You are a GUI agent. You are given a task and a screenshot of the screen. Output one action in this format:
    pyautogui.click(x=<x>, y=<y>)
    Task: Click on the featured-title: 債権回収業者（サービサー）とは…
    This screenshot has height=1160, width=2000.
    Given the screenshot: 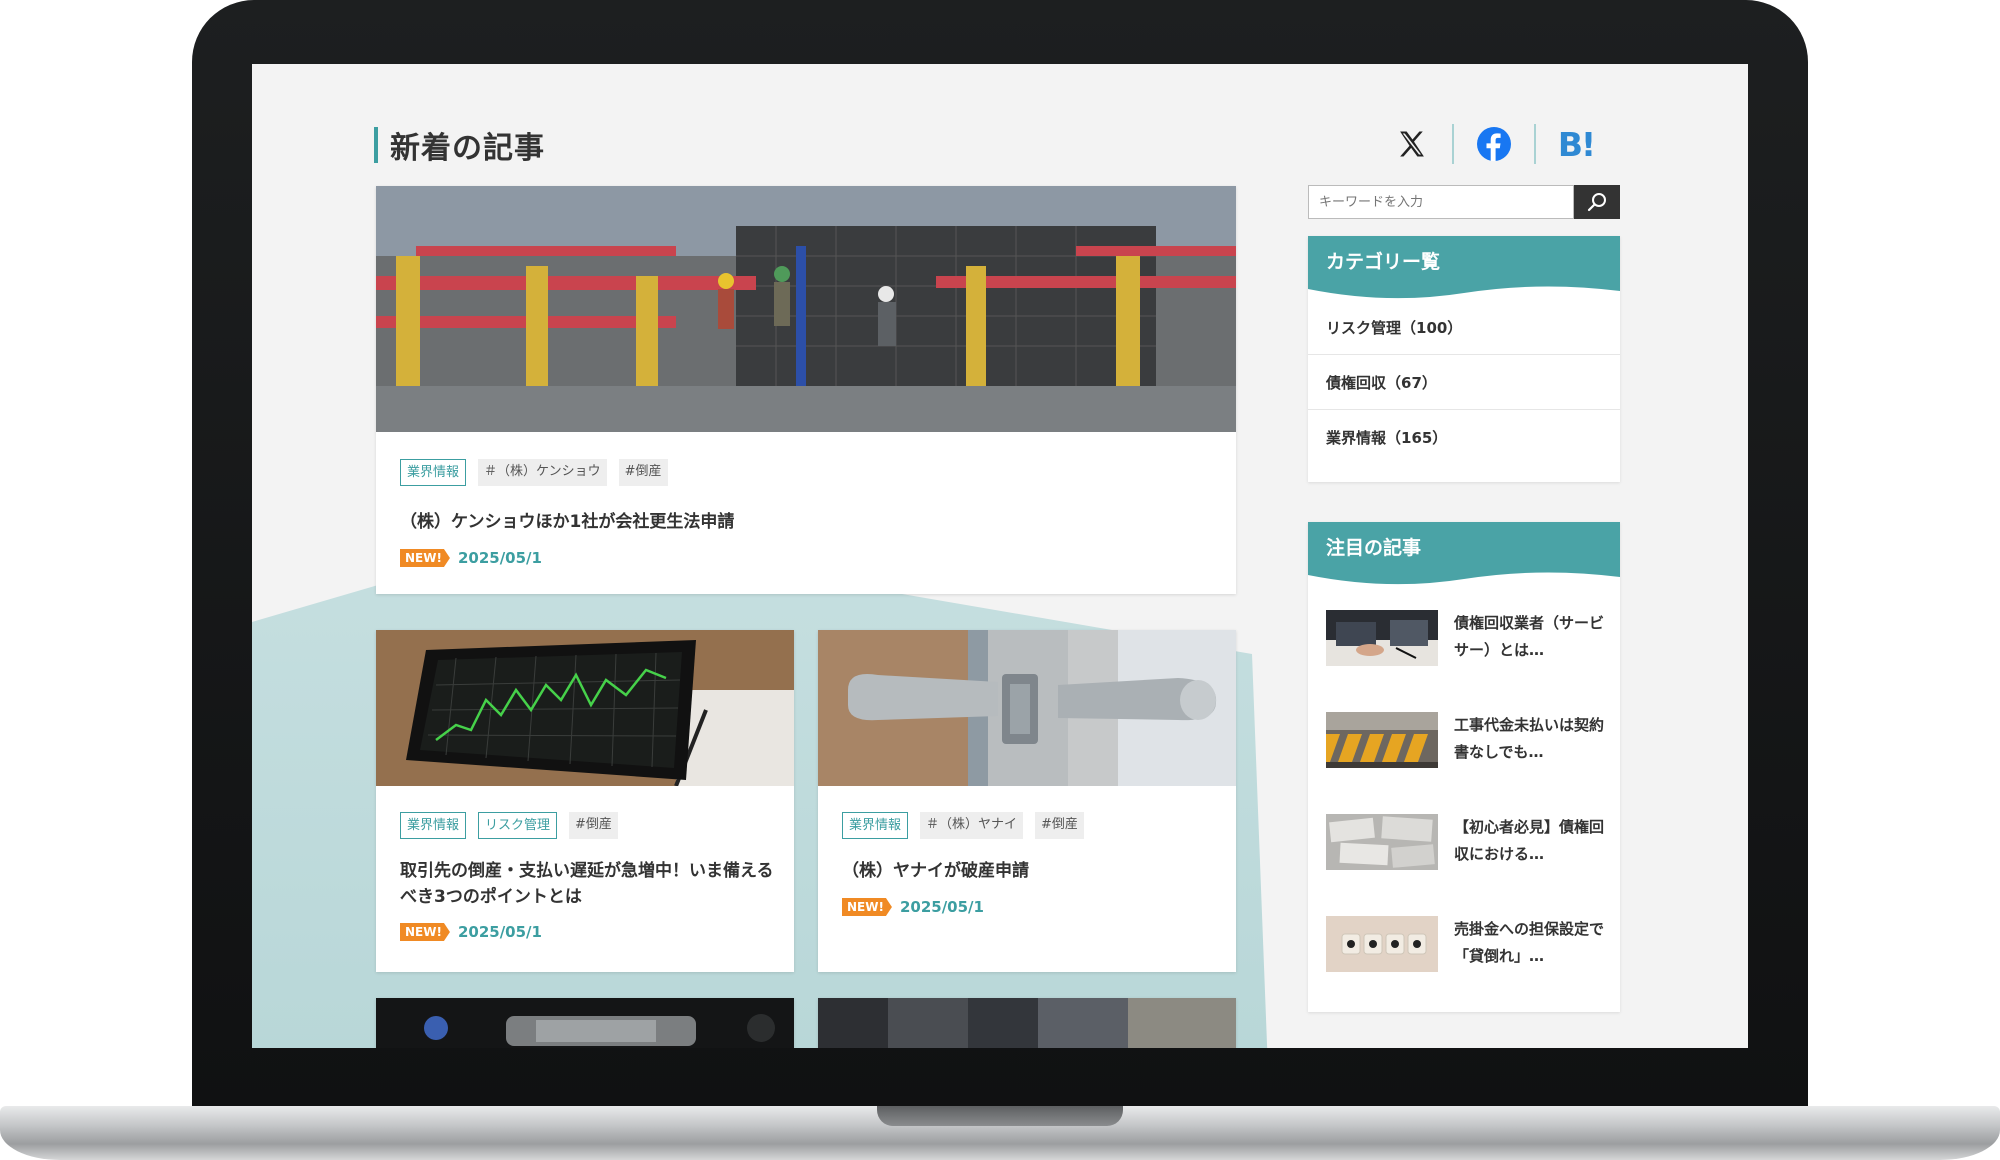 What is the action you would take?
    pyautogui.click(x=1529, y=636)
    